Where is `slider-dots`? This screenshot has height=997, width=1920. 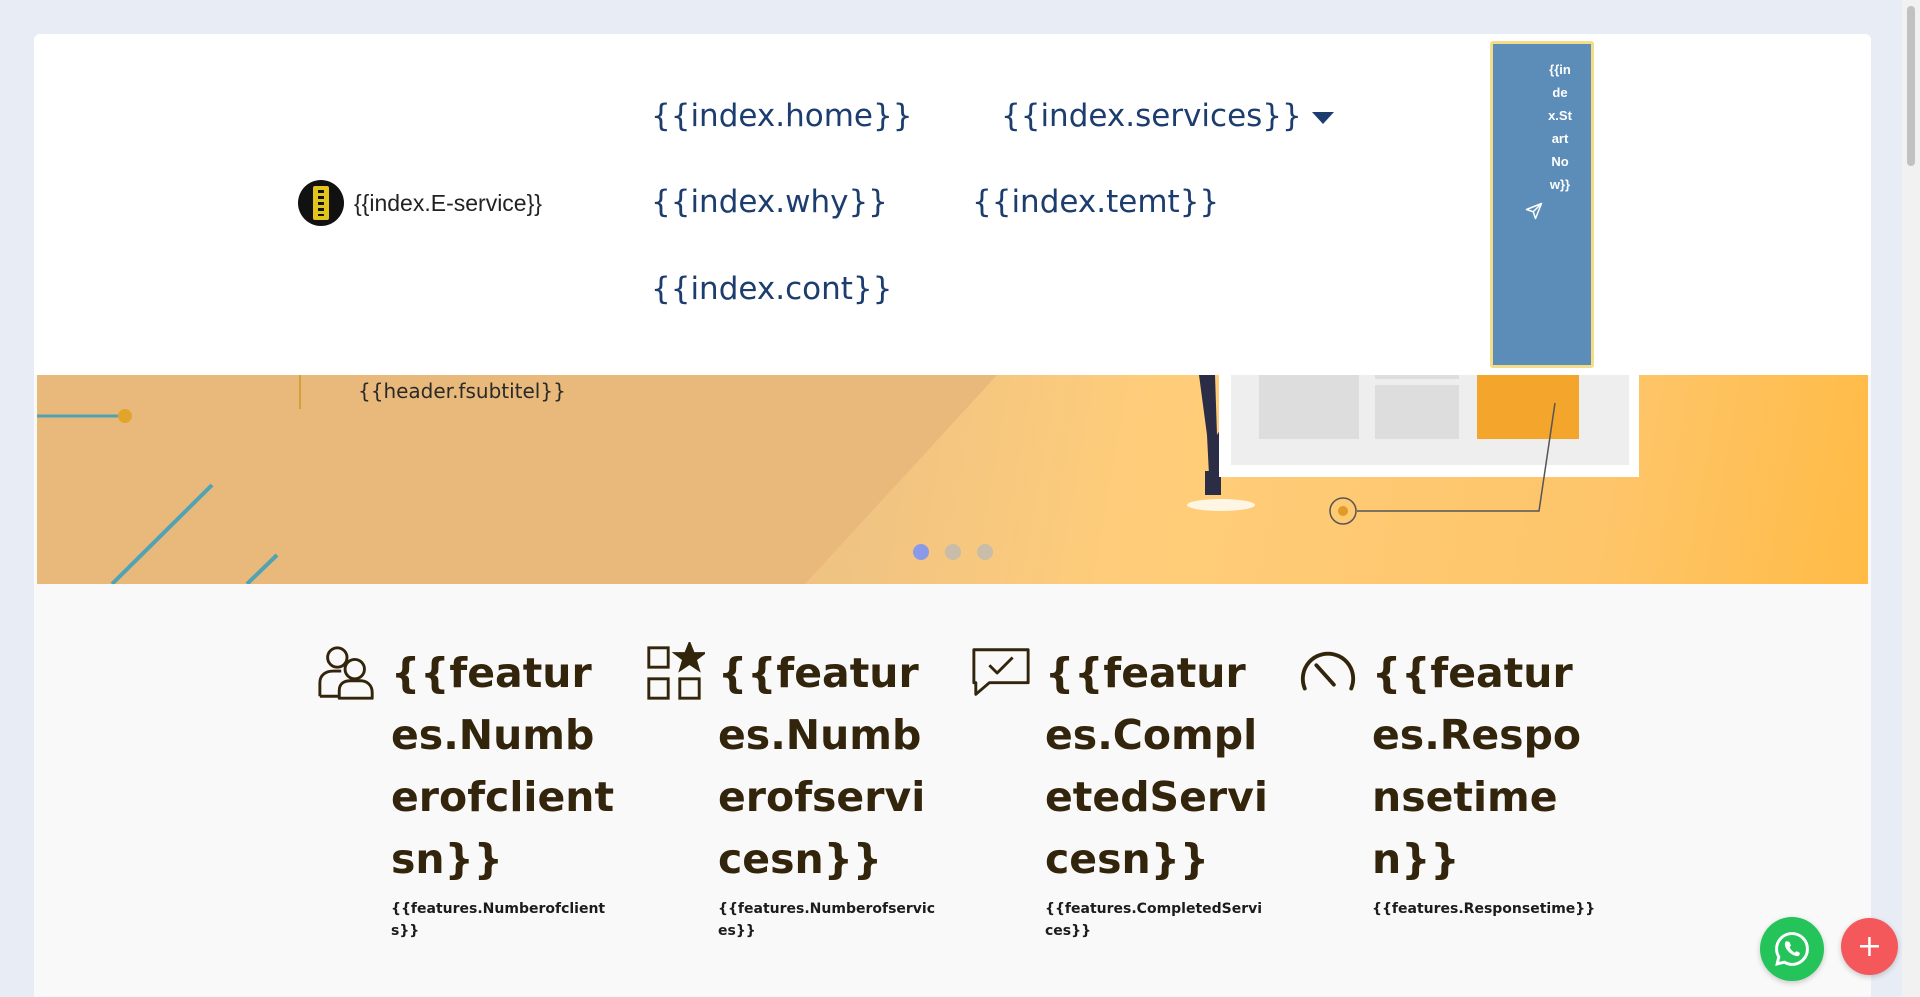 slider-dots is located at coordinates (953, 552).